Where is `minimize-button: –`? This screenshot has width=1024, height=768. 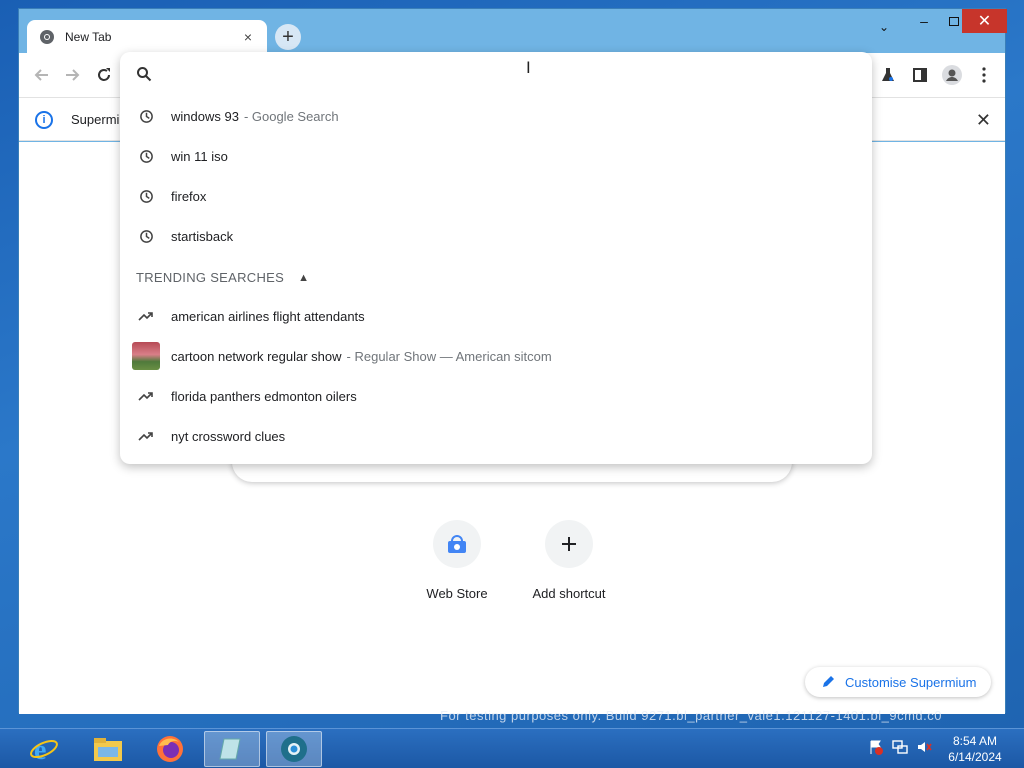 minimize-button: – is located at coordinates (924, 21).